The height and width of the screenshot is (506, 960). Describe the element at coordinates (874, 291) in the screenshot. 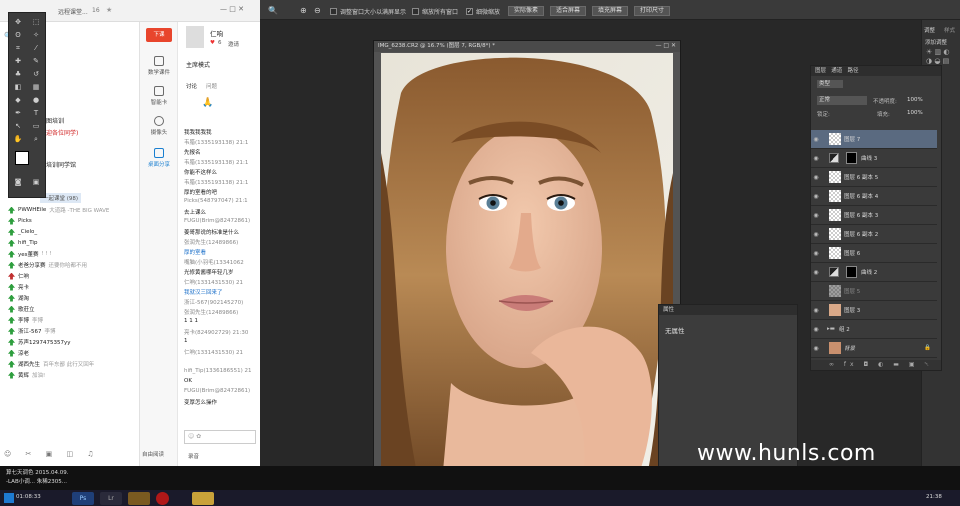

I see `layer-row: 图层 5` at that location.